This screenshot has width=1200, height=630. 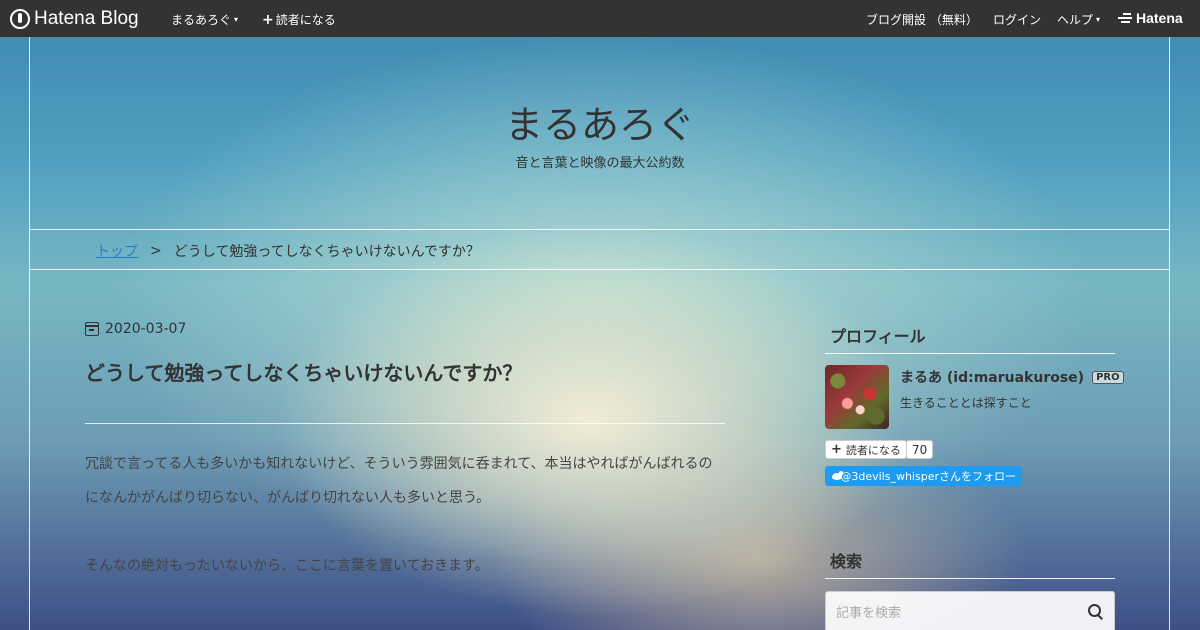 I want to click on hatena-label: Hatena, so click(x=1159, y=18).